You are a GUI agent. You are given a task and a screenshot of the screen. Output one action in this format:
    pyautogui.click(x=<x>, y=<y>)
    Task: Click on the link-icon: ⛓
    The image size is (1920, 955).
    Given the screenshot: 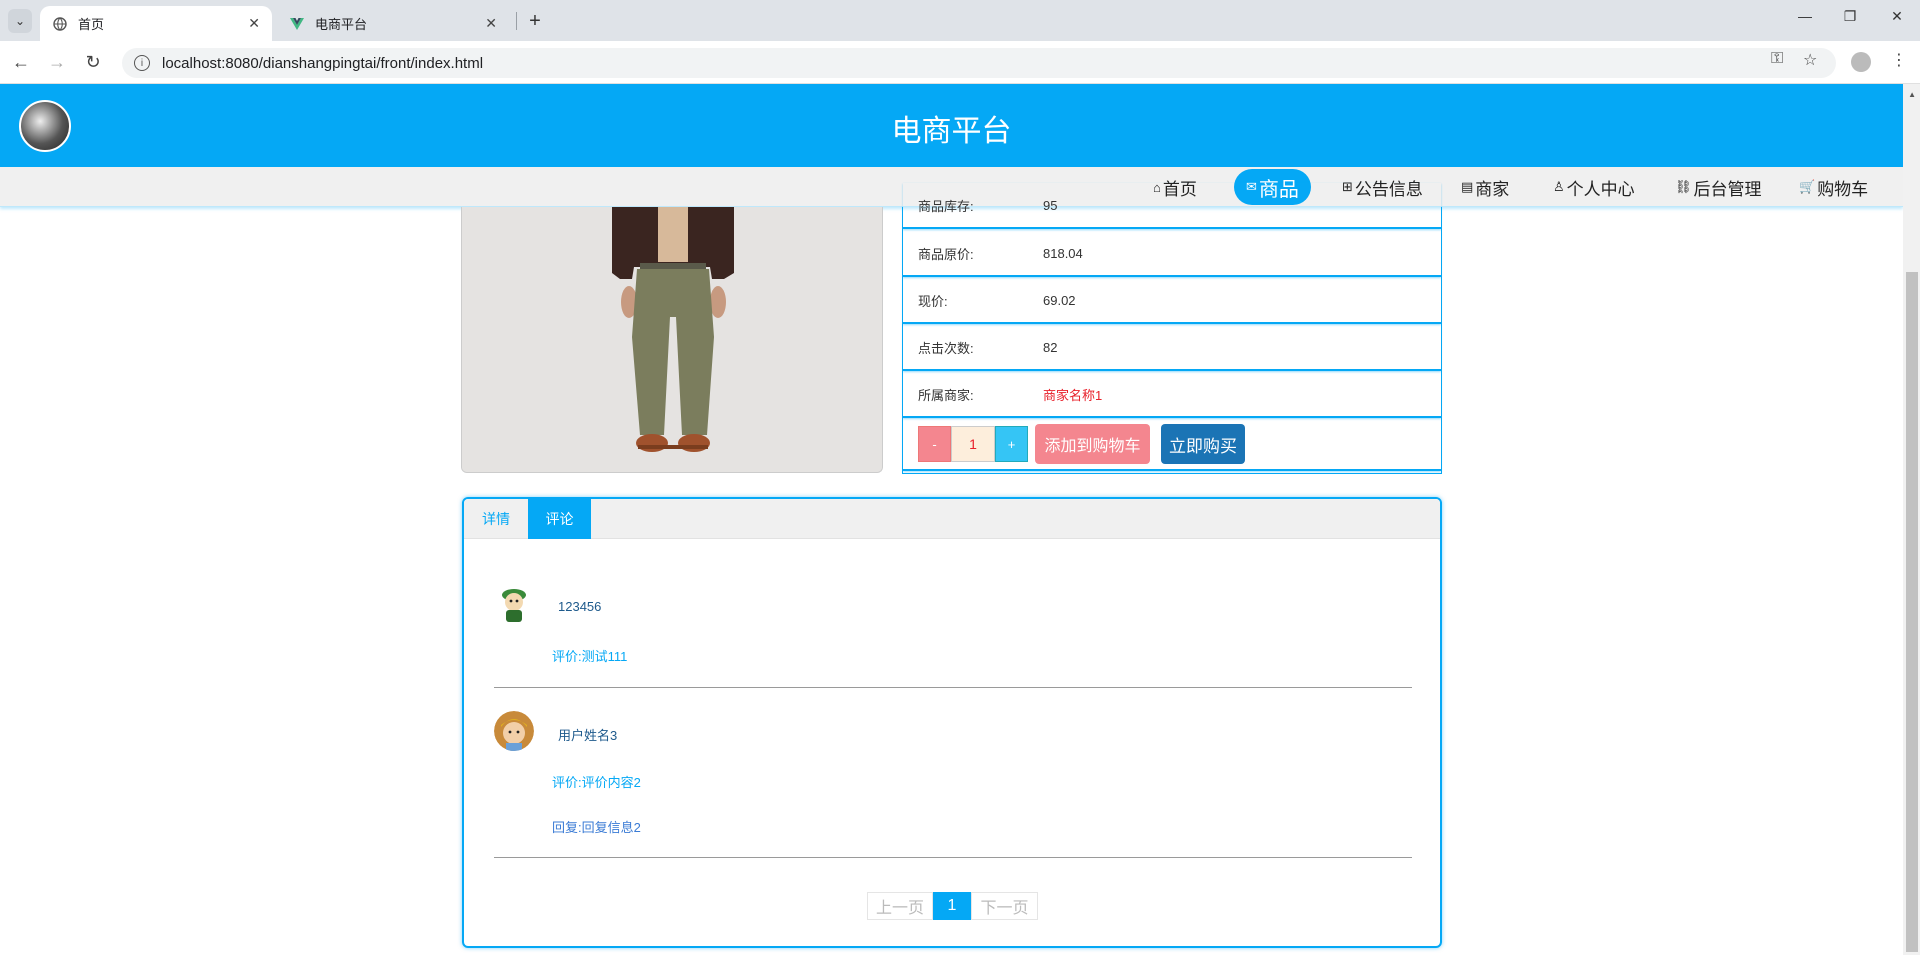 What is the action you would take?
    pyautogui.click(x=1683, y=186)
    